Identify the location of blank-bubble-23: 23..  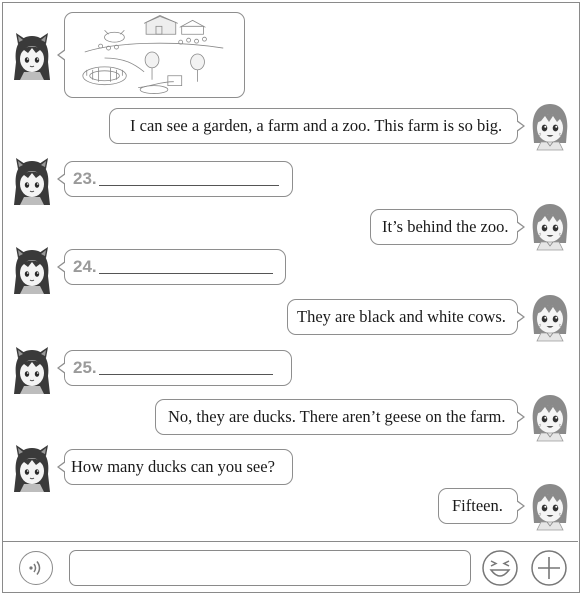
(175, 179).